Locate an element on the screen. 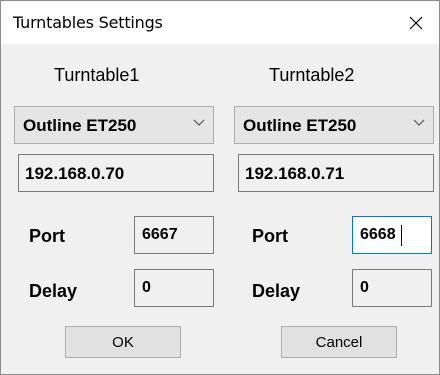 This screenshot has width=440, height=375. turntable2-heading: Turntable2 is located at coordinates (312, 75).